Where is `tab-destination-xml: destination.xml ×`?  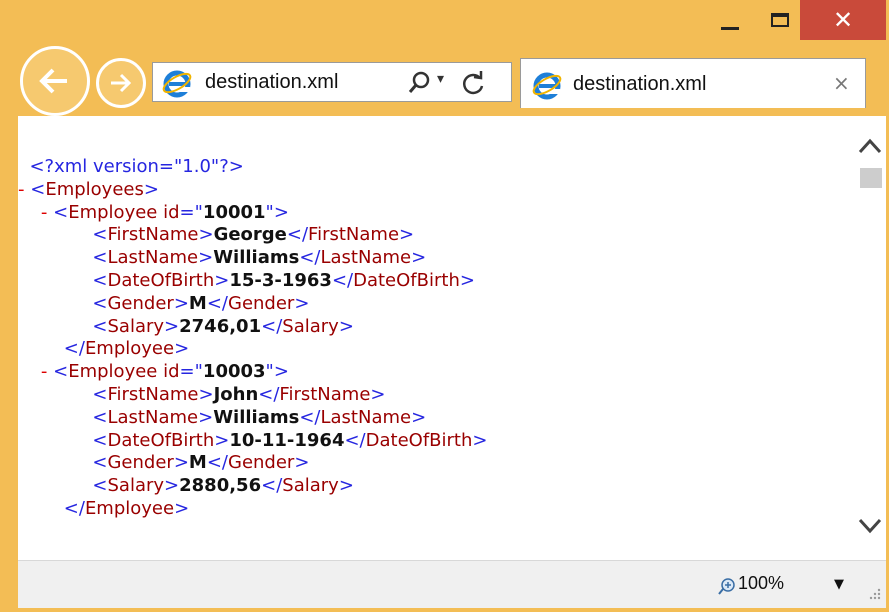
tab-destination-xml: destination.xml × is located at coordinates (693, 83).